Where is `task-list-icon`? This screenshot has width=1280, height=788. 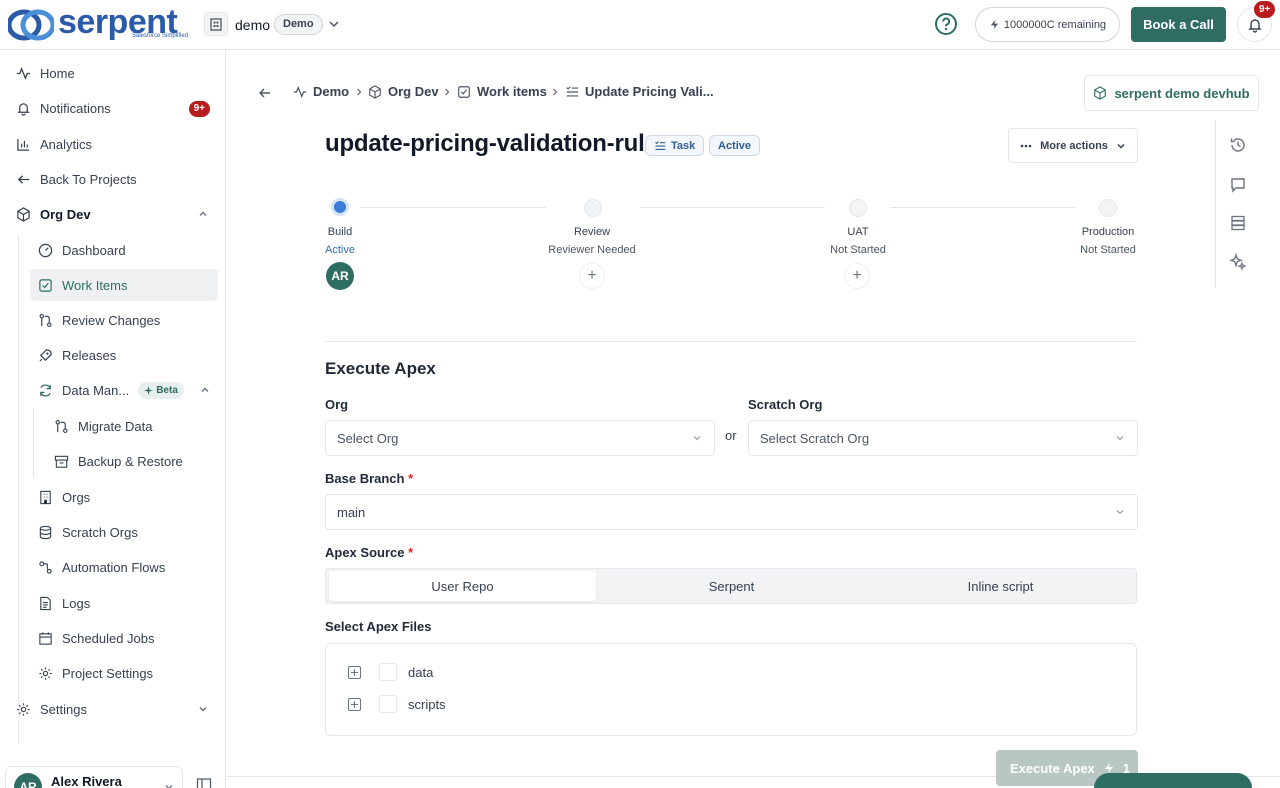
task-list-icon is located at coordinates (572, 91).